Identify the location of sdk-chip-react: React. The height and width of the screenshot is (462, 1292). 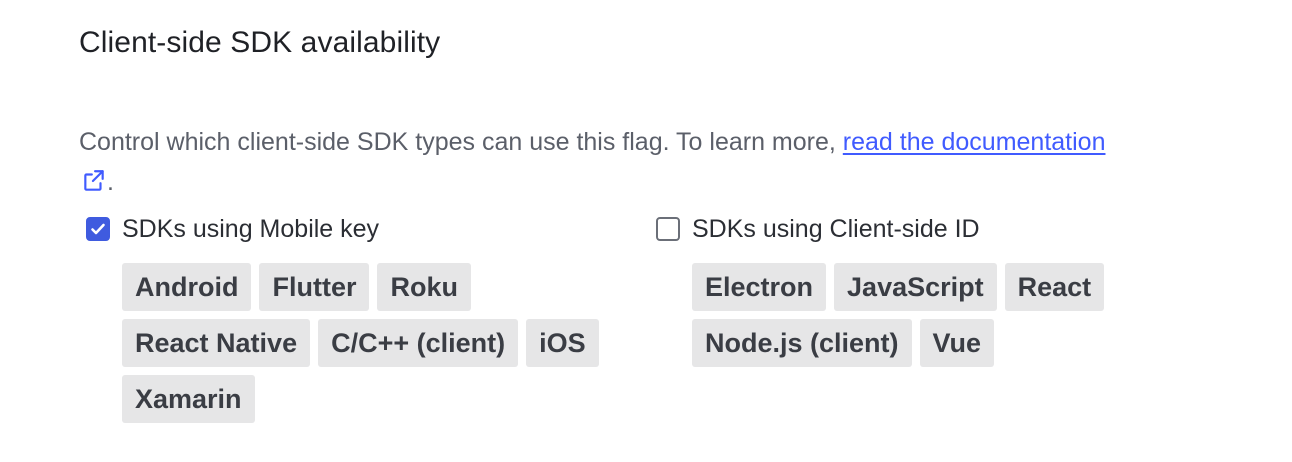
(1054, 287).